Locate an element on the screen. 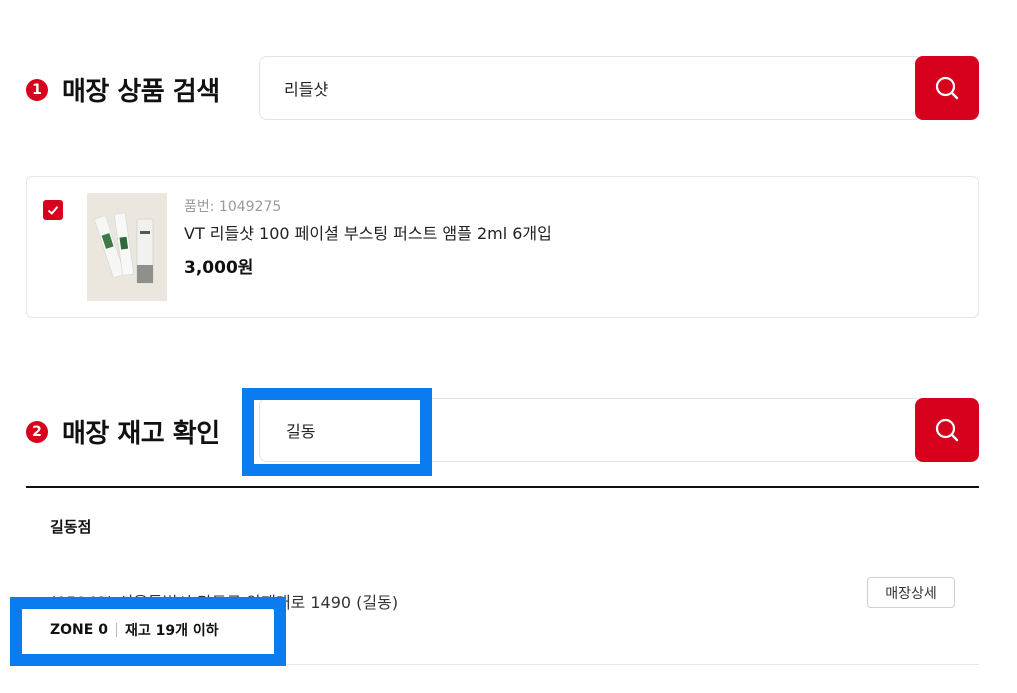  product-price: 3,000원 is located at coordinates (219, 268).